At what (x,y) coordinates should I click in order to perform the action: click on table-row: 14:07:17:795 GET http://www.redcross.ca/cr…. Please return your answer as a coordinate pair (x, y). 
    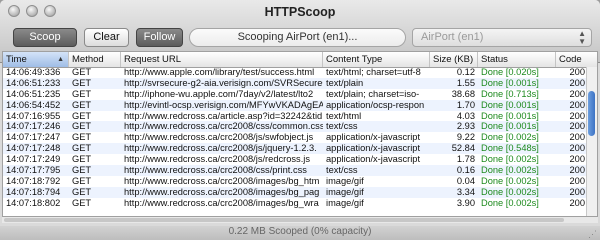
    Looking at the image, I should click on (295, 170).